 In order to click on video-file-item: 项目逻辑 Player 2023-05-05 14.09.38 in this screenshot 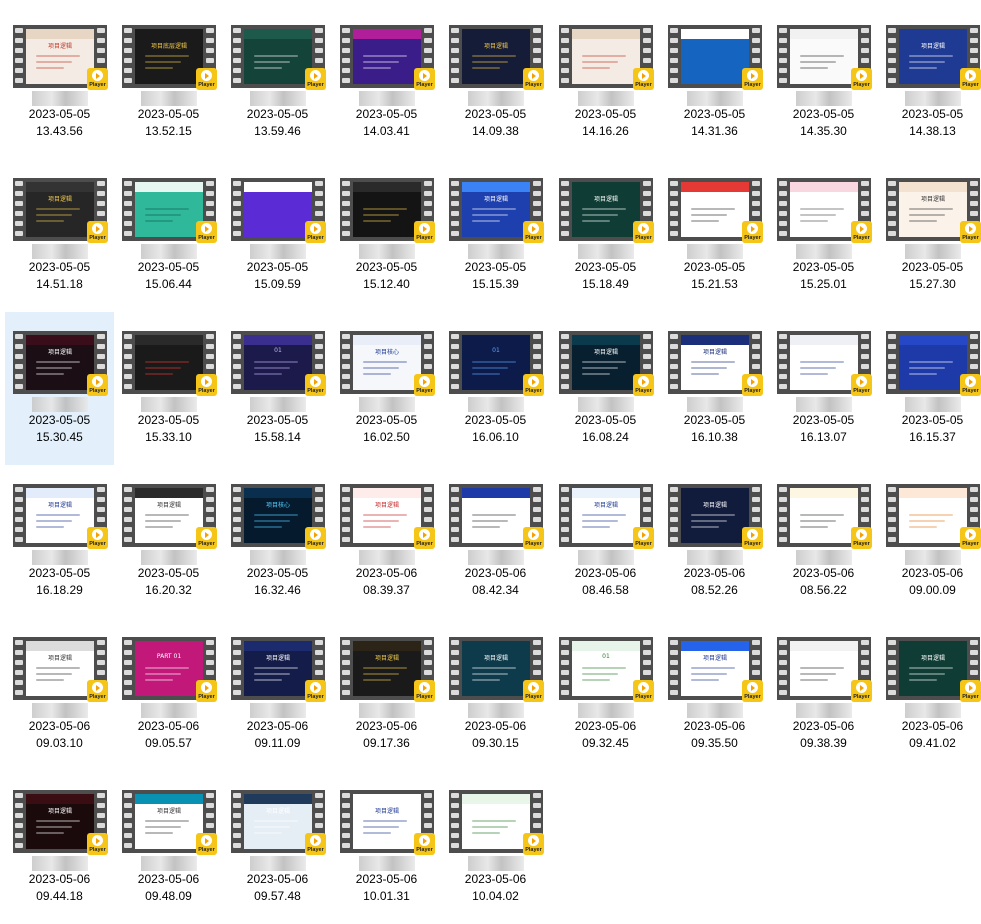, I will do `click(495, 82)`.